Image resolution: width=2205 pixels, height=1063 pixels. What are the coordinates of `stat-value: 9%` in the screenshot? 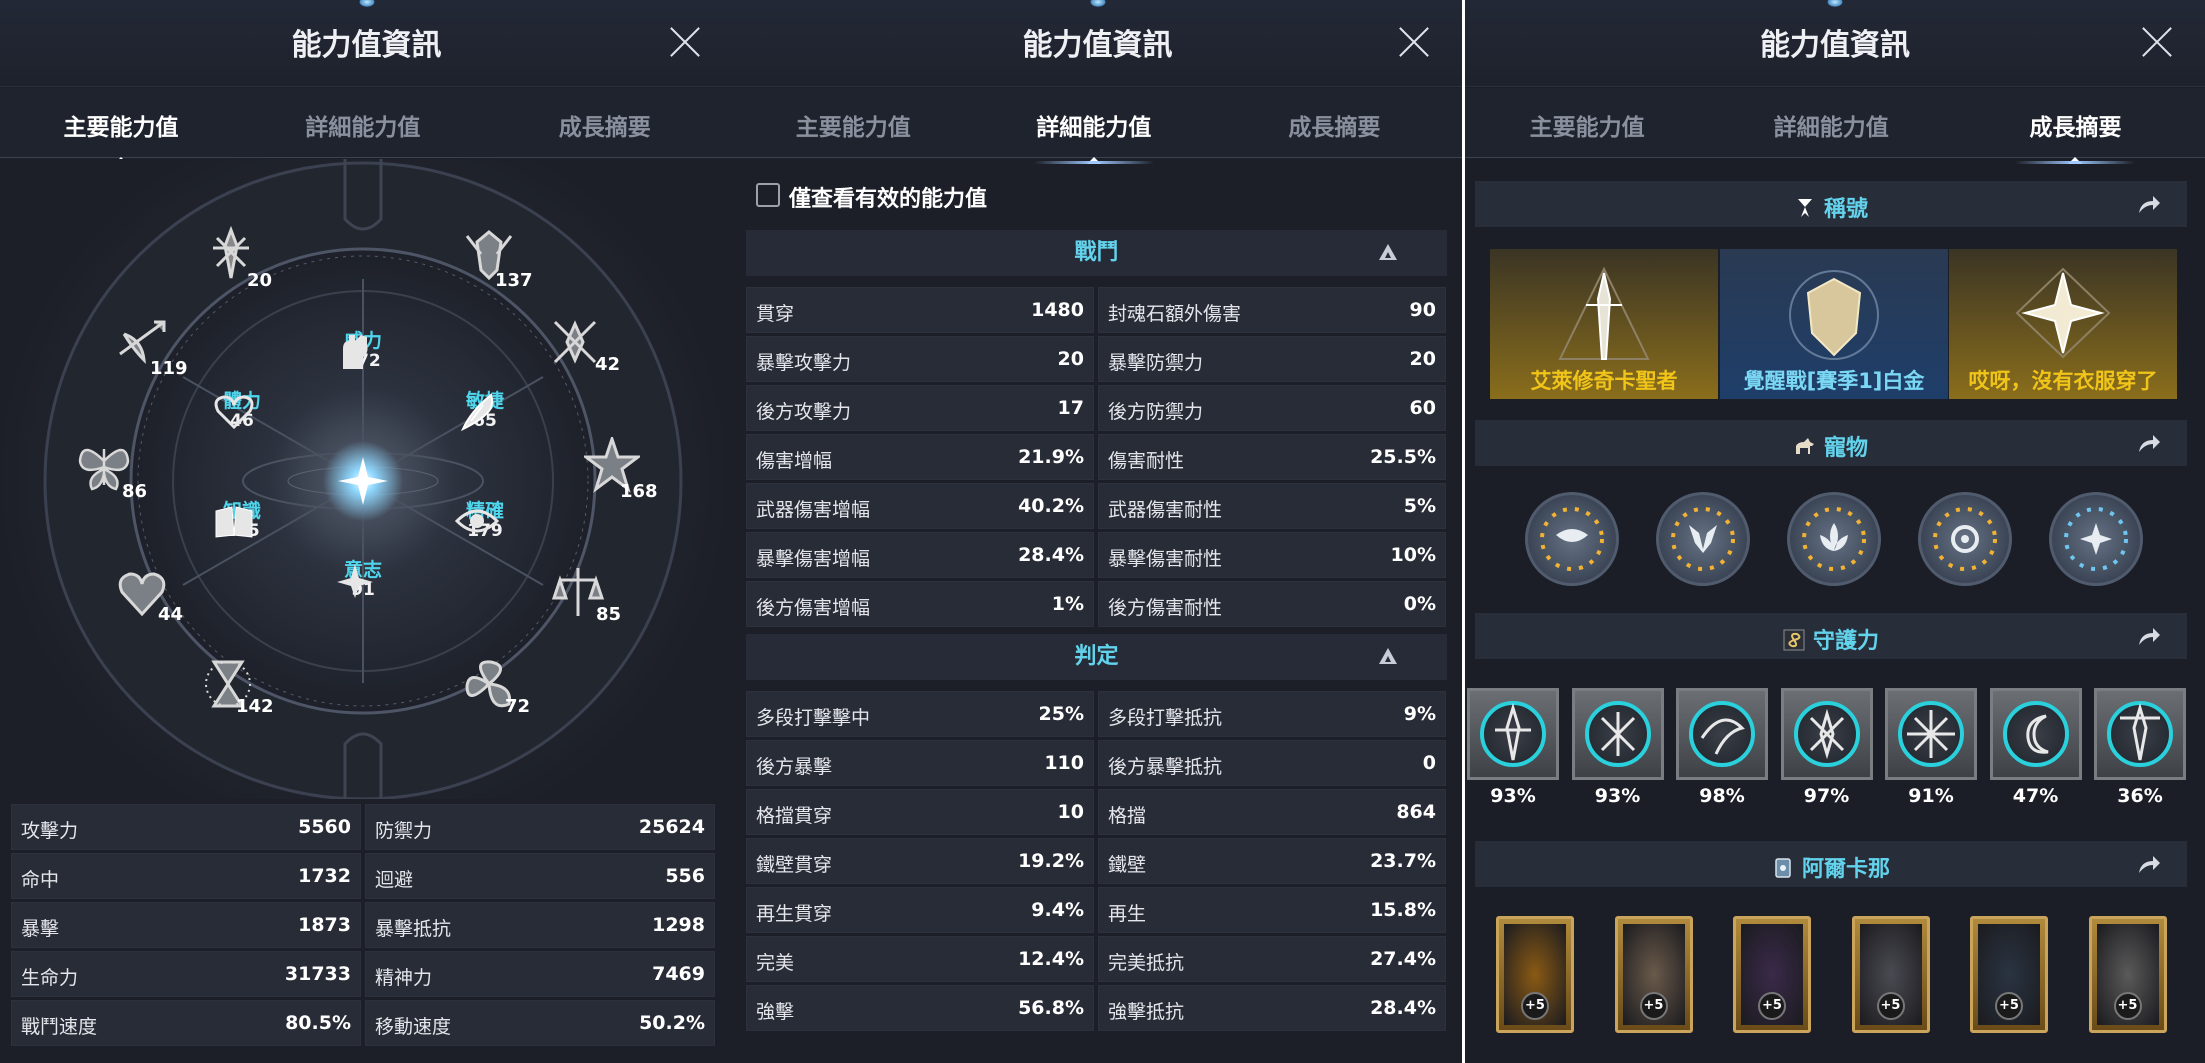 It's located at (1419, 714).